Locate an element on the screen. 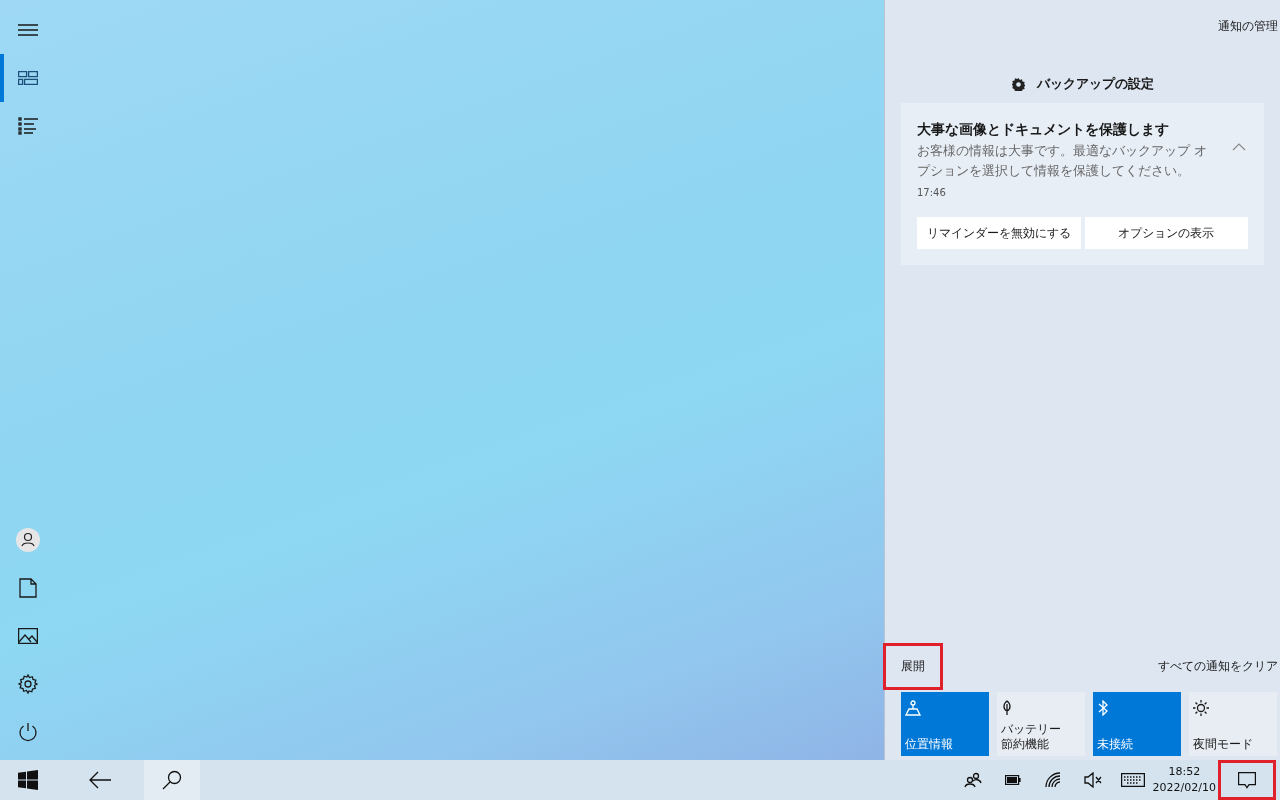 The image size is (1280, 800). notification-group-title: バックアップの設定 is located at coordinates (1095, 84).